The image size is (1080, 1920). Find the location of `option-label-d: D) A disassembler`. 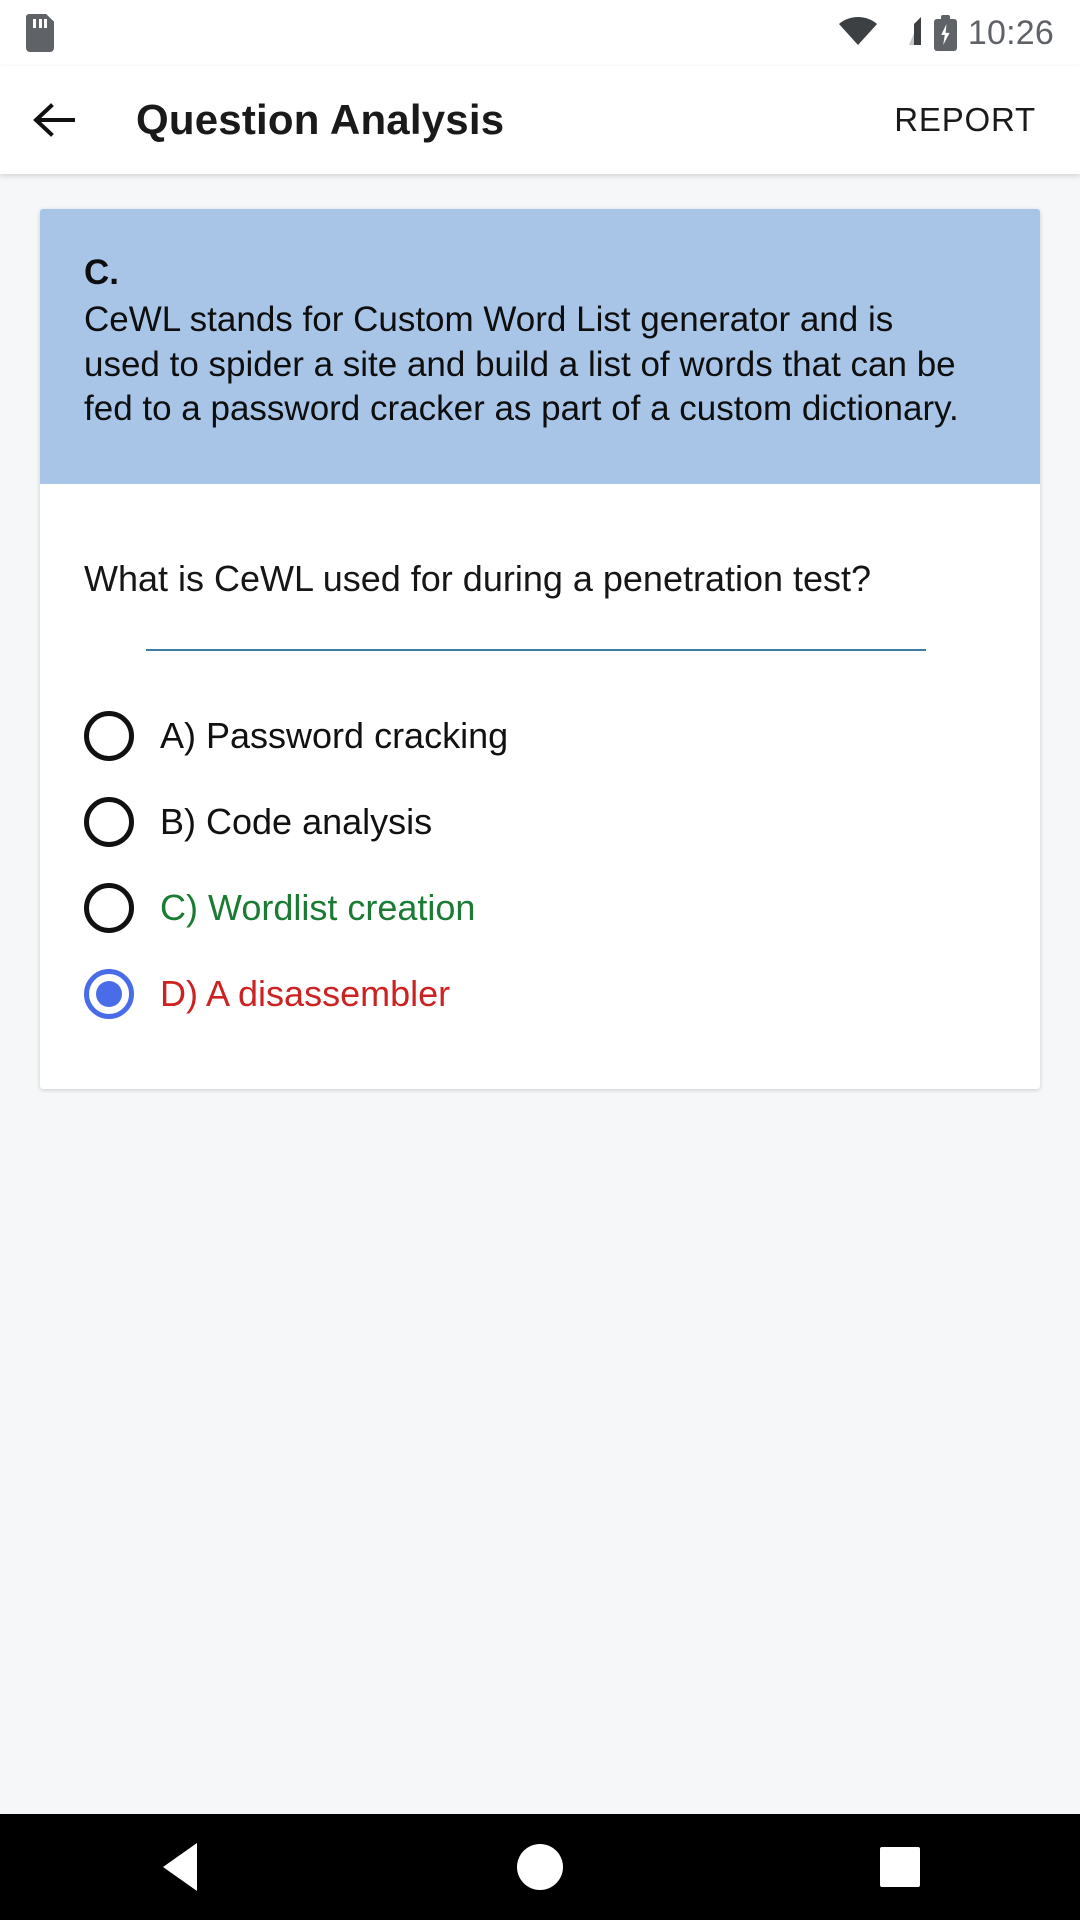

option-label-d: D) A disassembler is located at coordinates (305, 994).